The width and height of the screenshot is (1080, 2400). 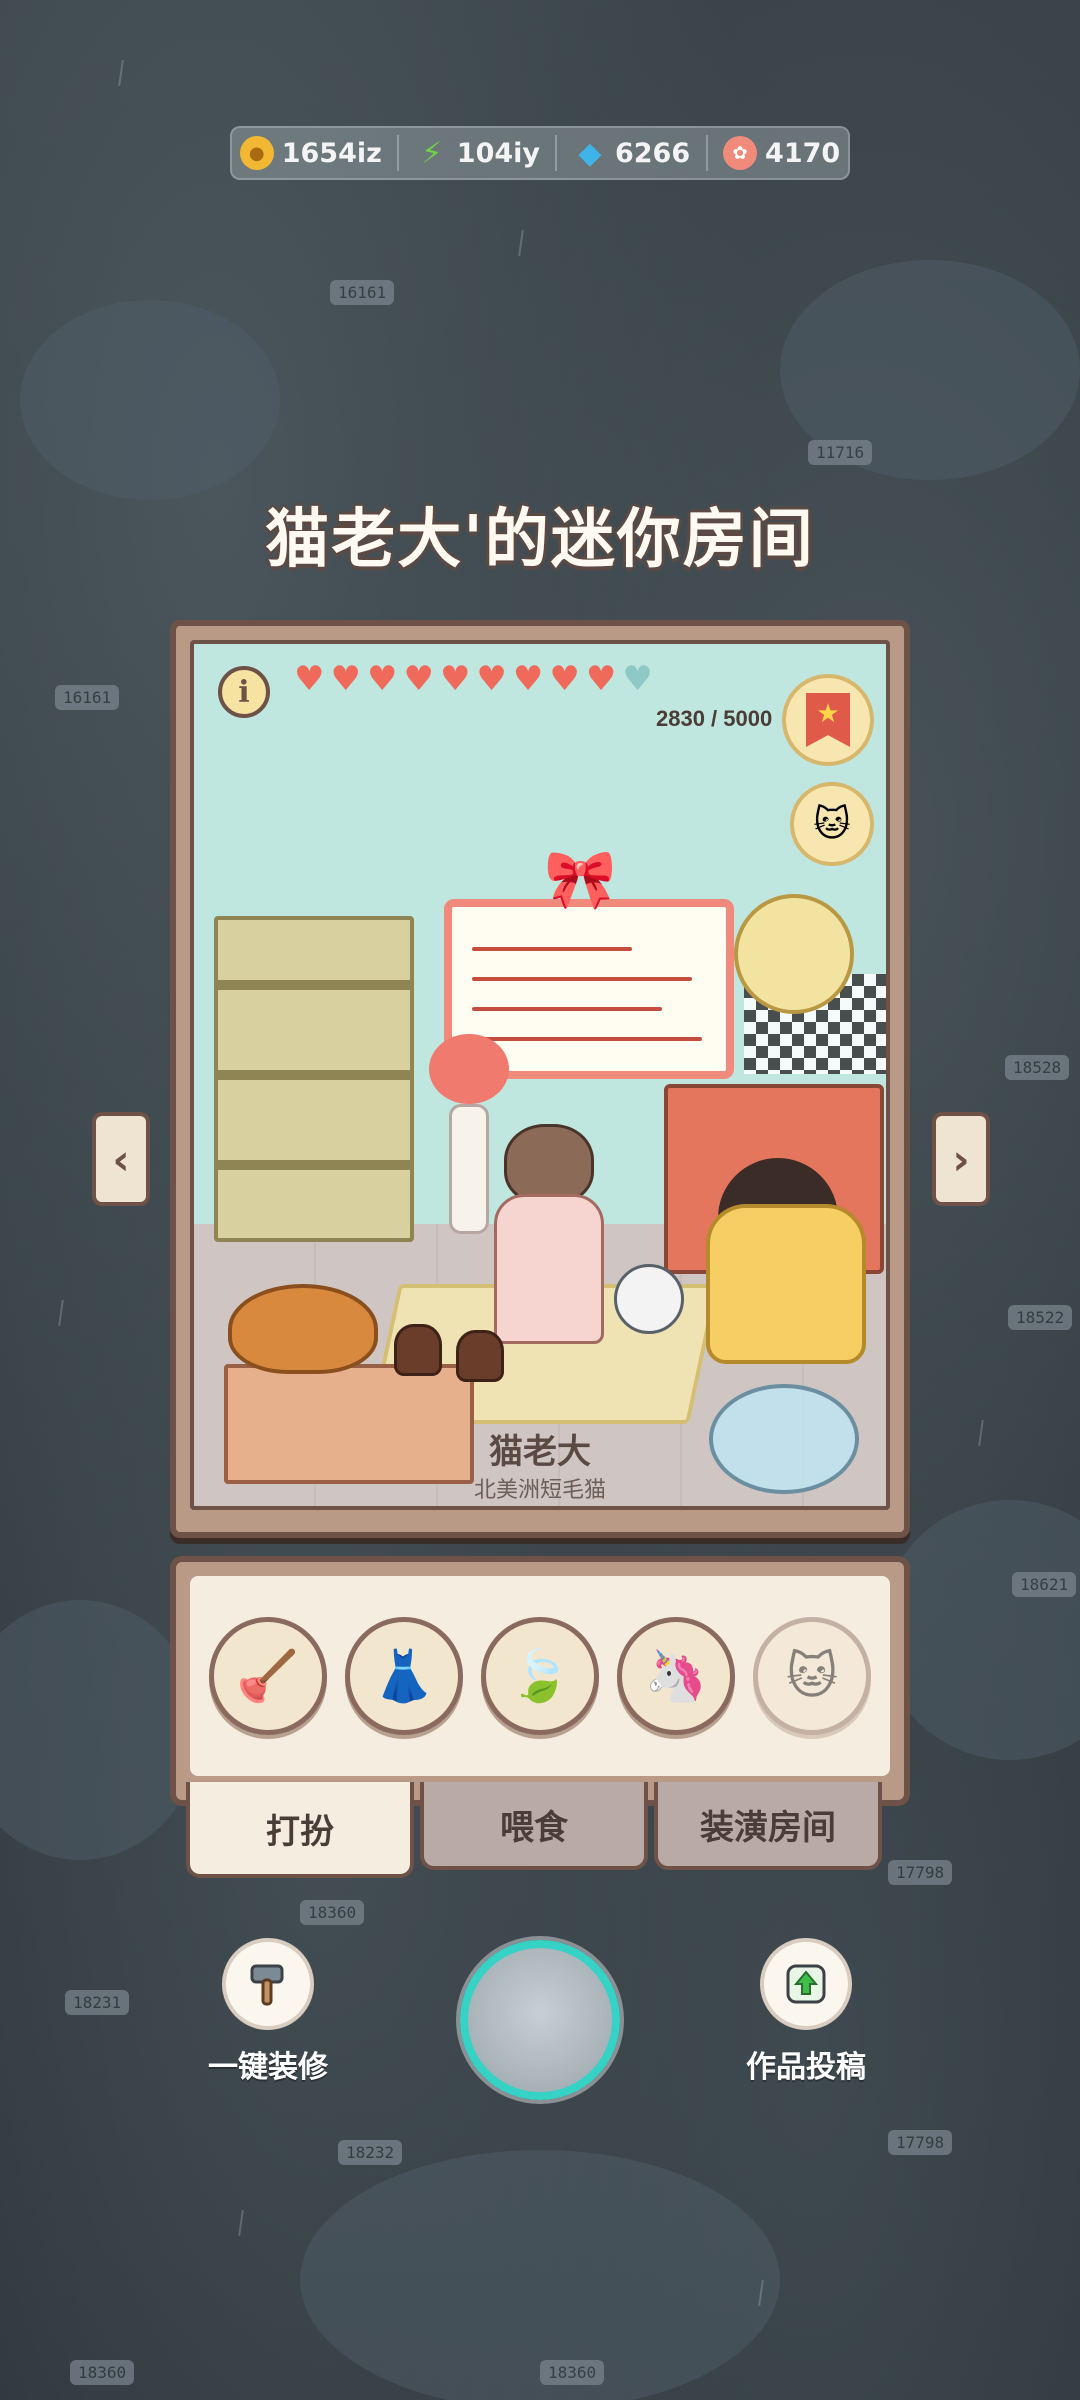 I want to click on locked-item-icon: 🐱, so click(x=812, y=1676).